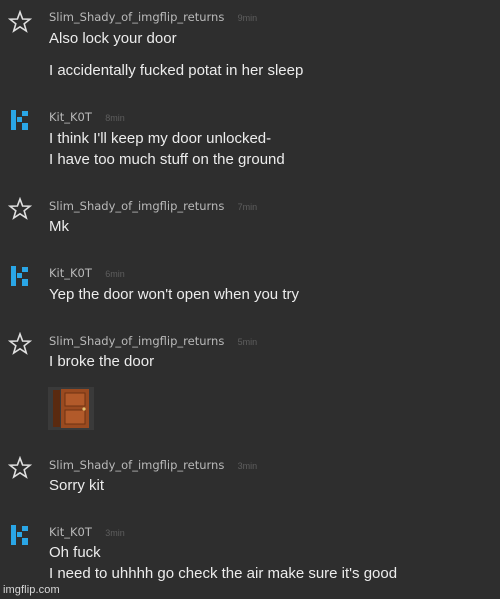 This screenshot has height=599, width=500. I want to click on door-icon, so click(71, 408).